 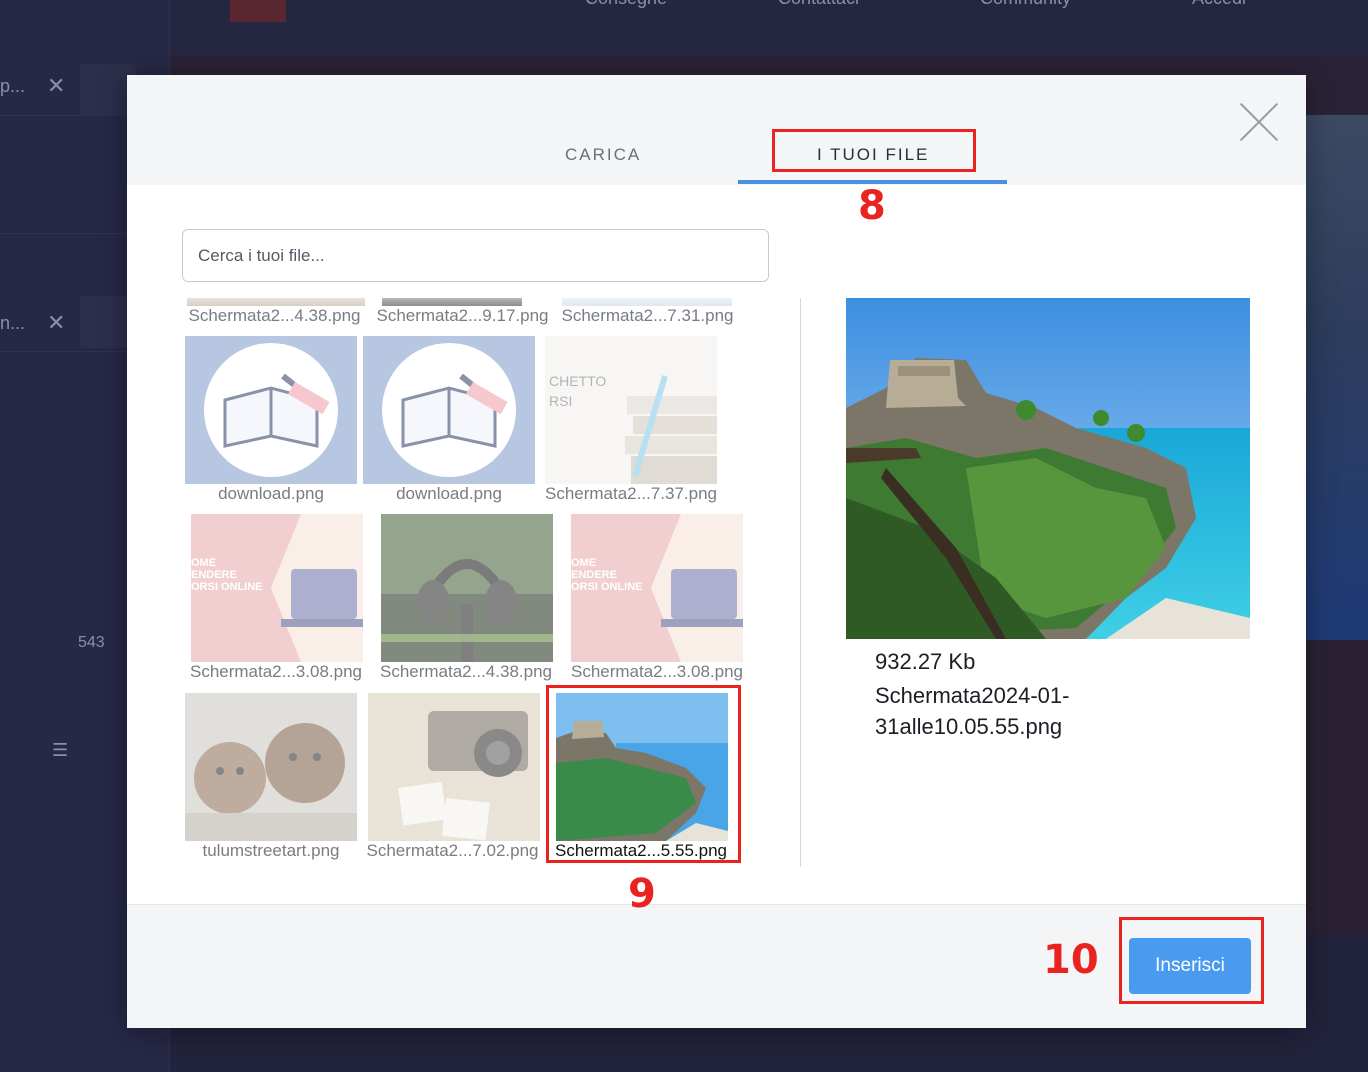 What do you see at coordinates (800, 582) in the screenshot?
I see `divider` at bounding box center [800, 582].